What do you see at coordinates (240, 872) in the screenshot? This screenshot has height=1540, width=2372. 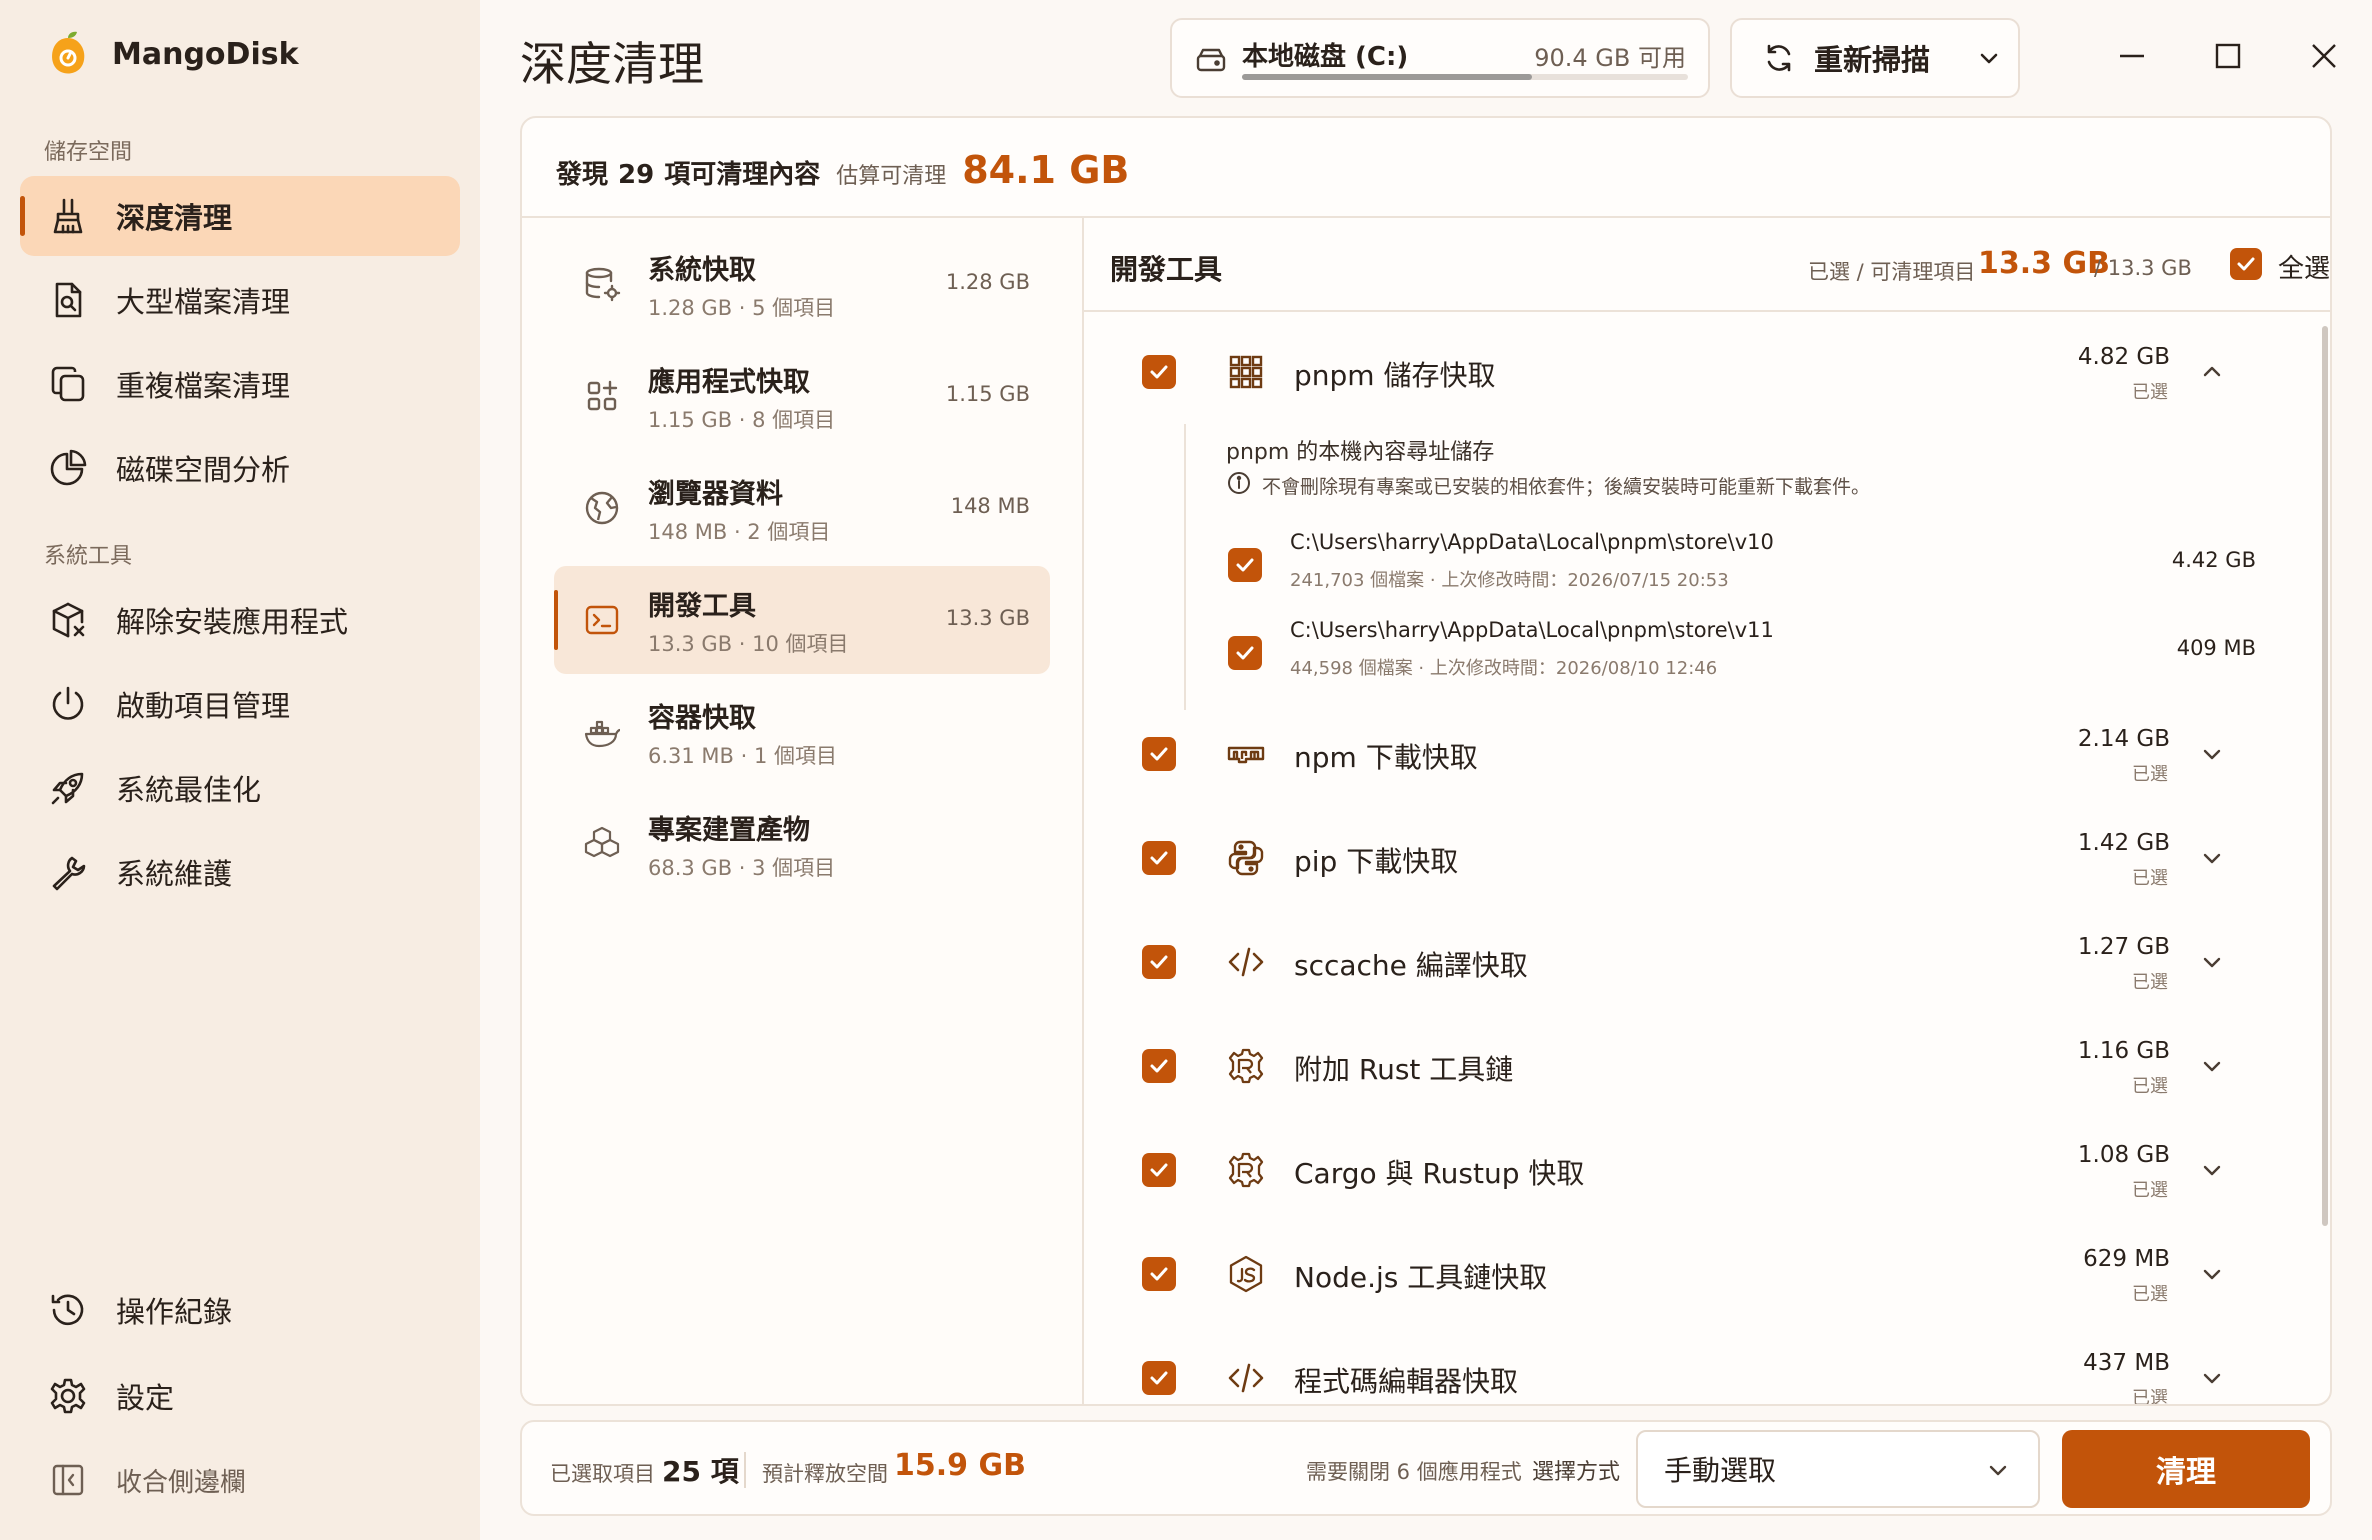 I see `sidebar-item-maintenance: 系統維護` at bounding box center [240, 872].